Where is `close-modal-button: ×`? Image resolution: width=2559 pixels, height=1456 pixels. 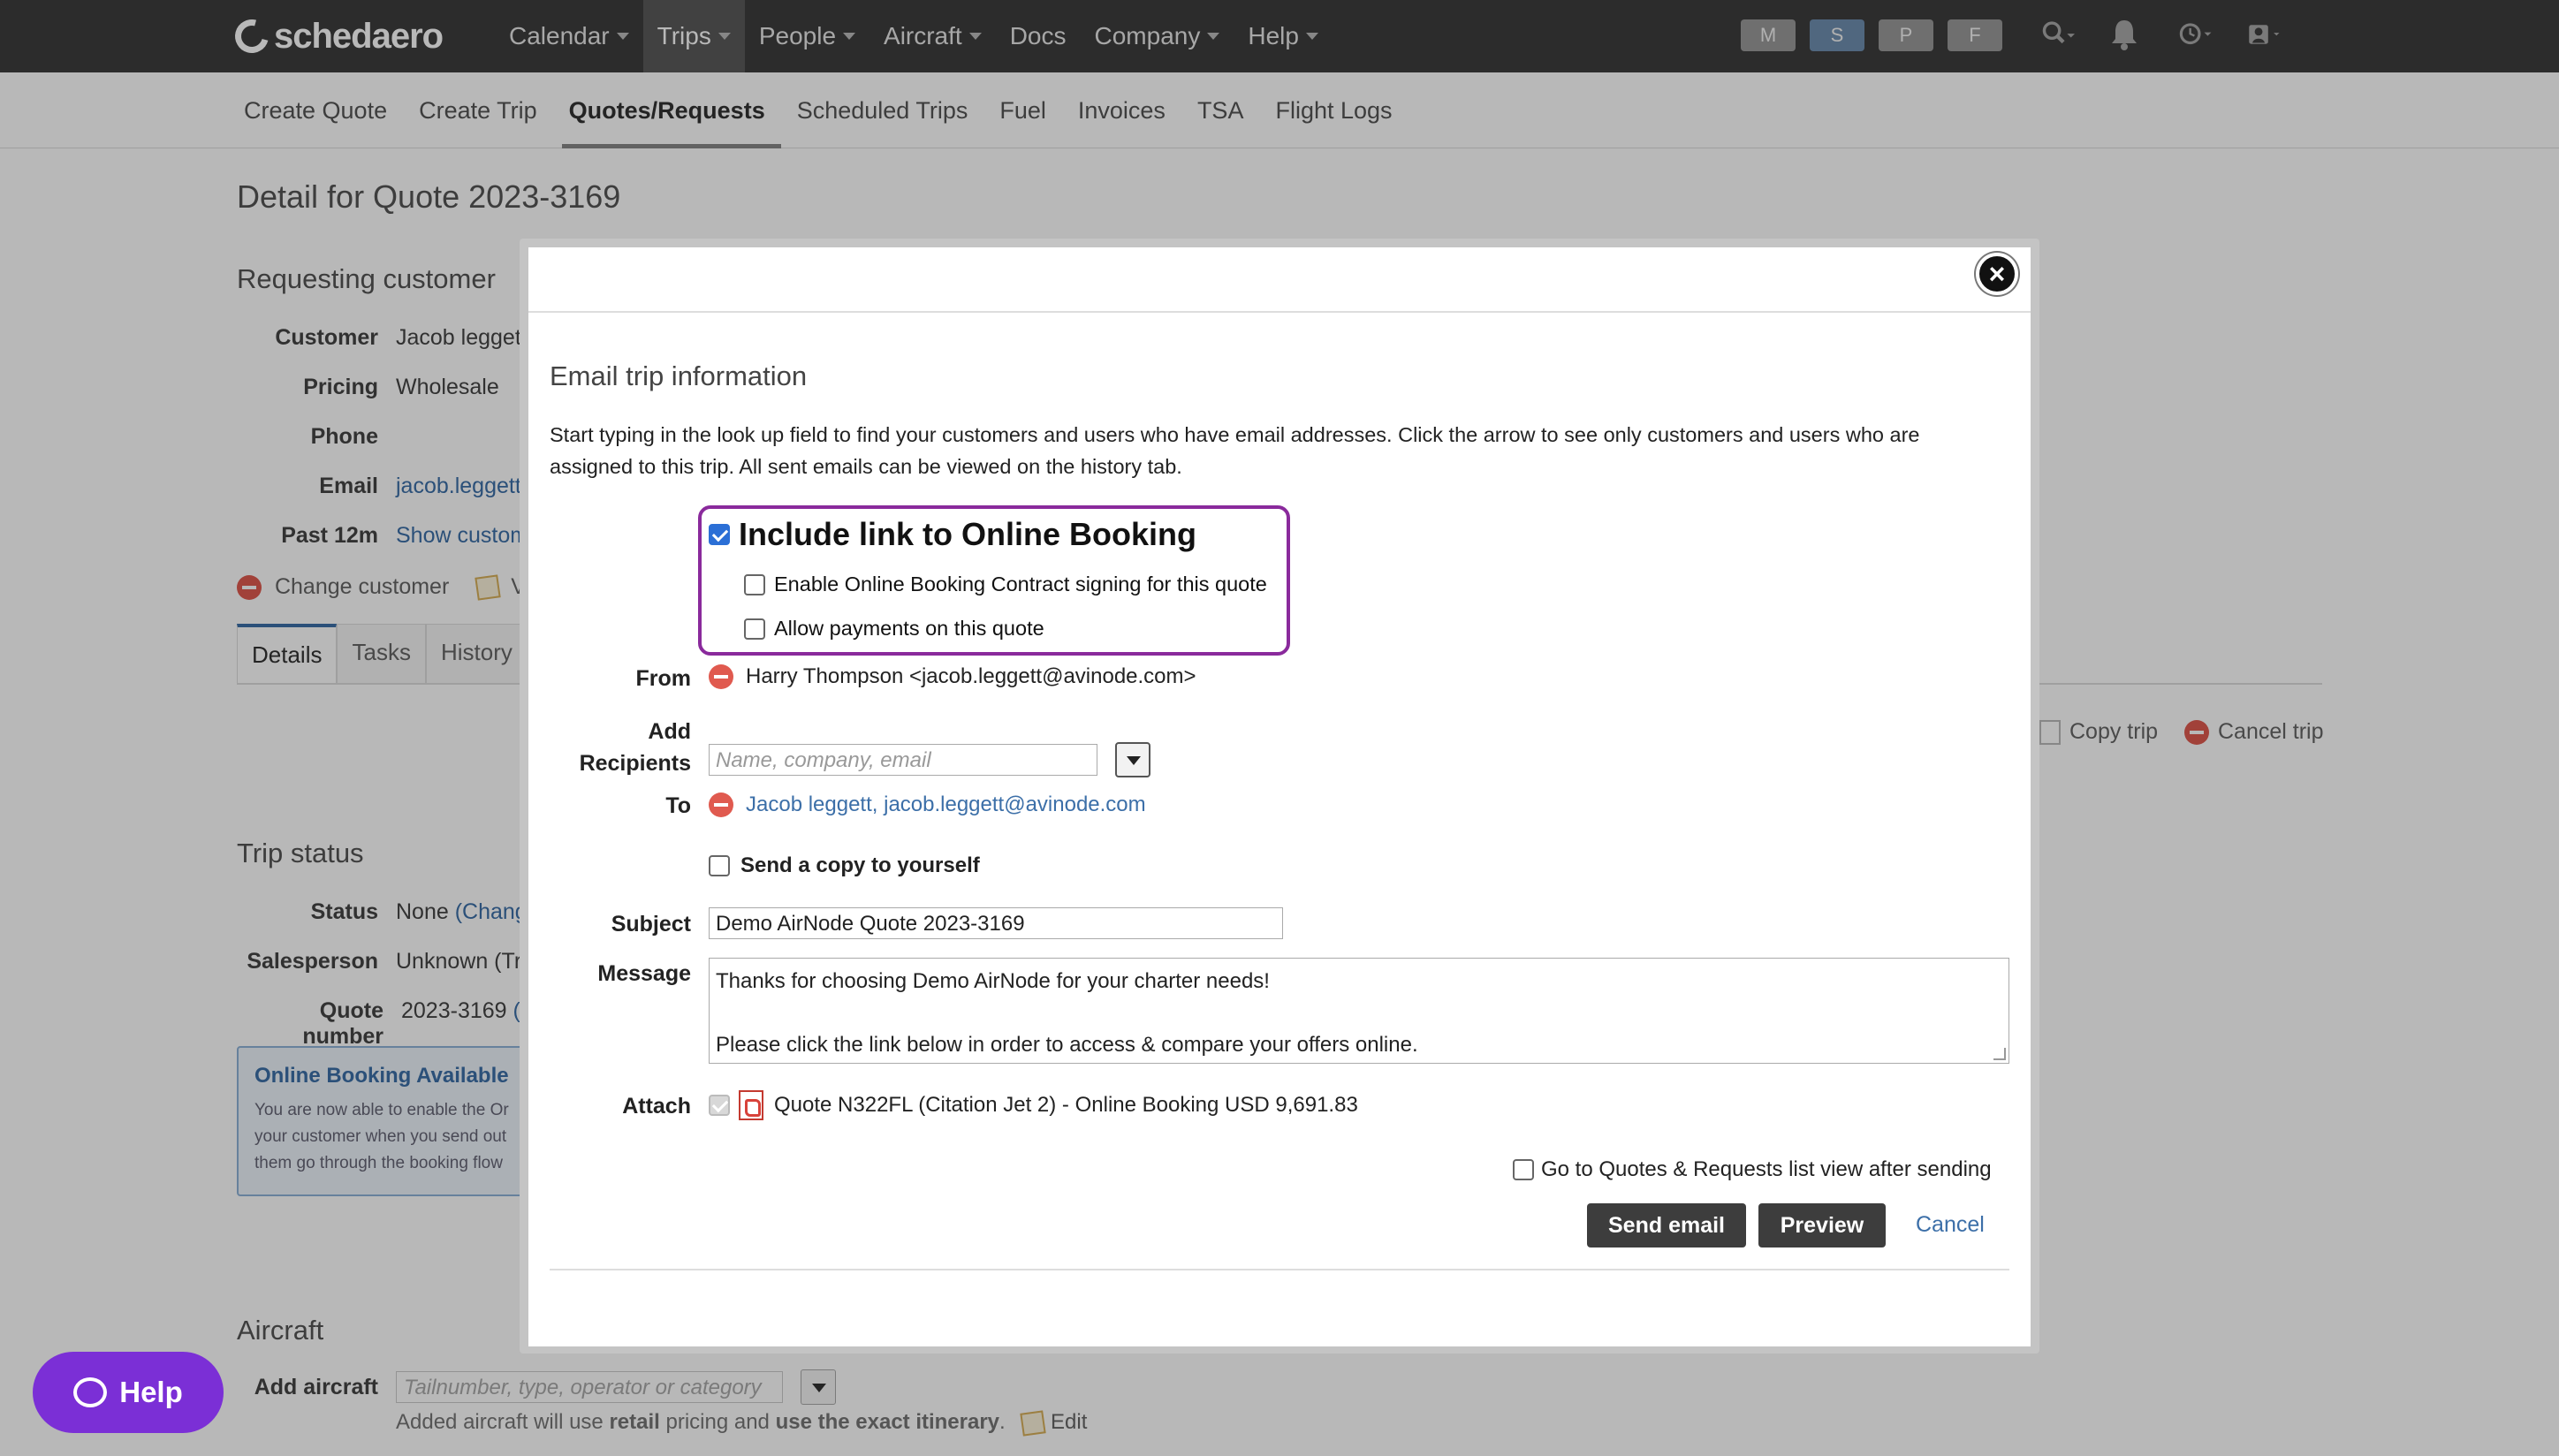 close-modal-button: × is located at coordinates (1997, 274).